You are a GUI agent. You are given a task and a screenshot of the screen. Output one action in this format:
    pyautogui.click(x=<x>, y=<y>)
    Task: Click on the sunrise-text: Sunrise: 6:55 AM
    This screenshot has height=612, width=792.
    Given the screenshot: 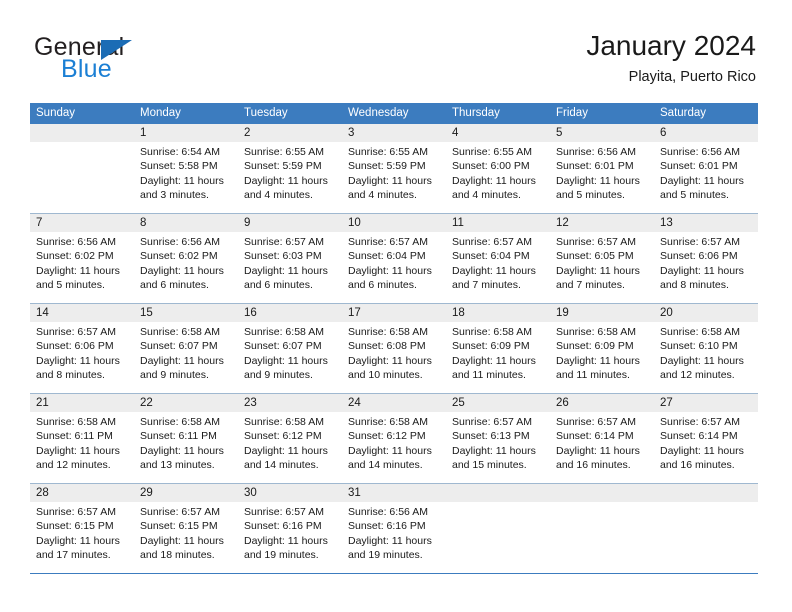 What is the action you would take?
    pyautogui.click(x=284, y=152)
    